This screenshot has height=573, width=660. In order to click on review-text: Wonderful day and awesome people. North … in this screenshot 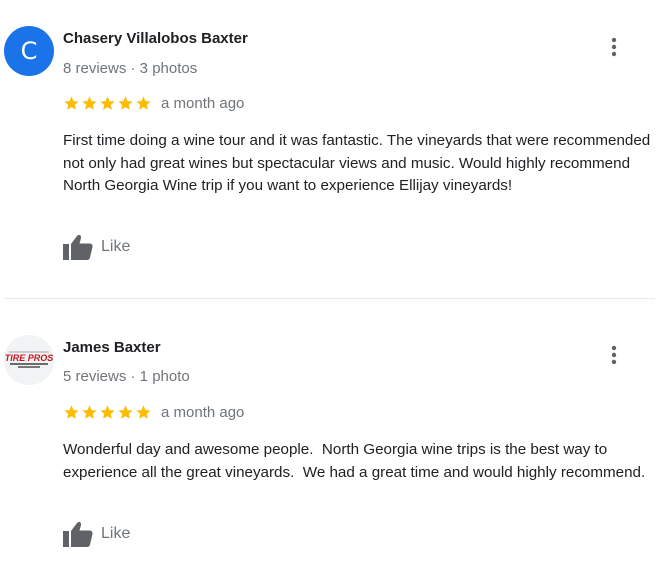, I will do `click(354, 461)`.